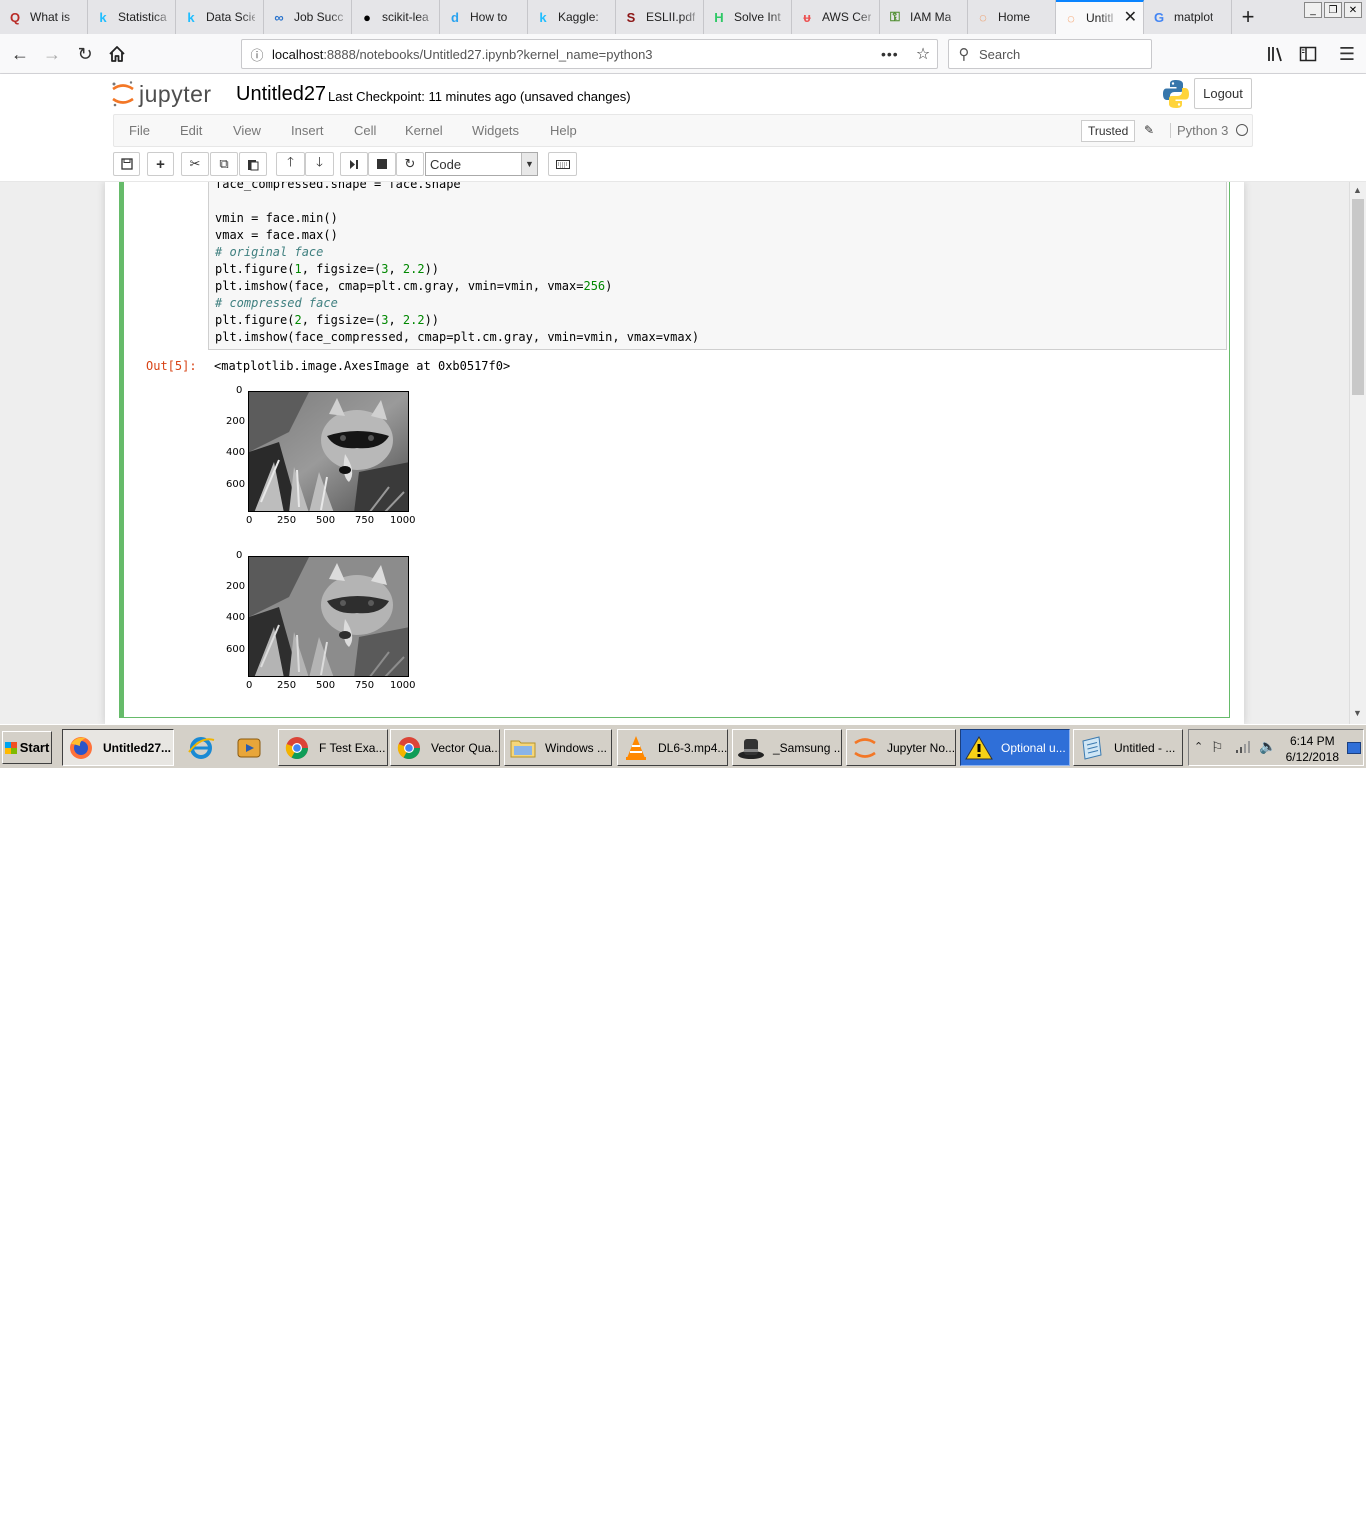 The height and width of the screenshot is (1536, 1366). Describe the element at coordinates (1108, 131) in the screenshot. I see `trusted-indicator: Trusted` at that location.